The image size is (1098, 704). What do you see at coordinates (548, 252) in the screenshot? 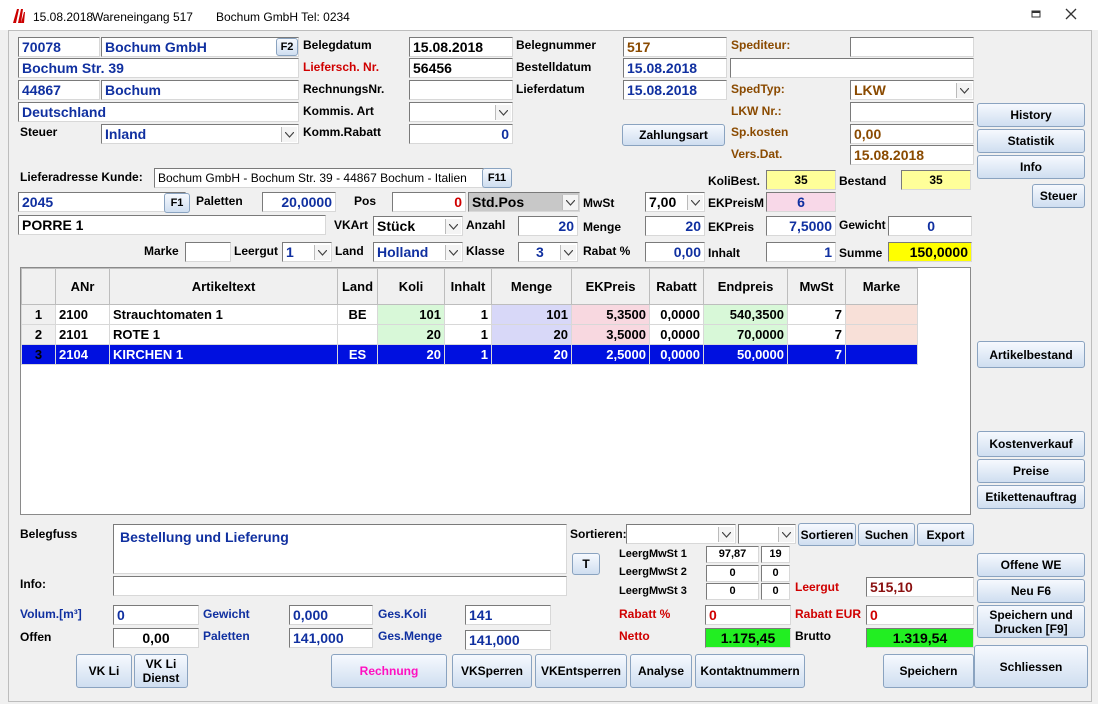
I see `klasse-select: 3` at bounding box center [548, 252].